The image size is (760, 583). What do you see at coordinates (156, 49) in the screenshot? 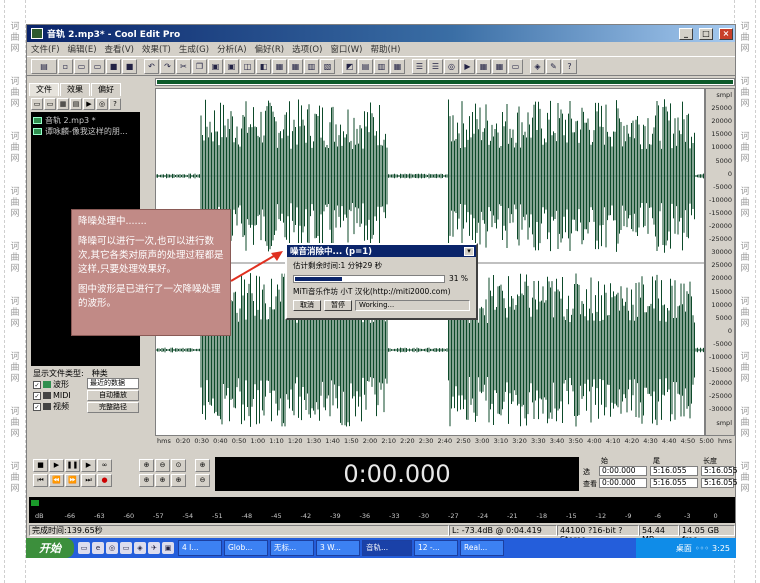
I see `menu-effects: 效果(T)` at bounding box center [156, 49].